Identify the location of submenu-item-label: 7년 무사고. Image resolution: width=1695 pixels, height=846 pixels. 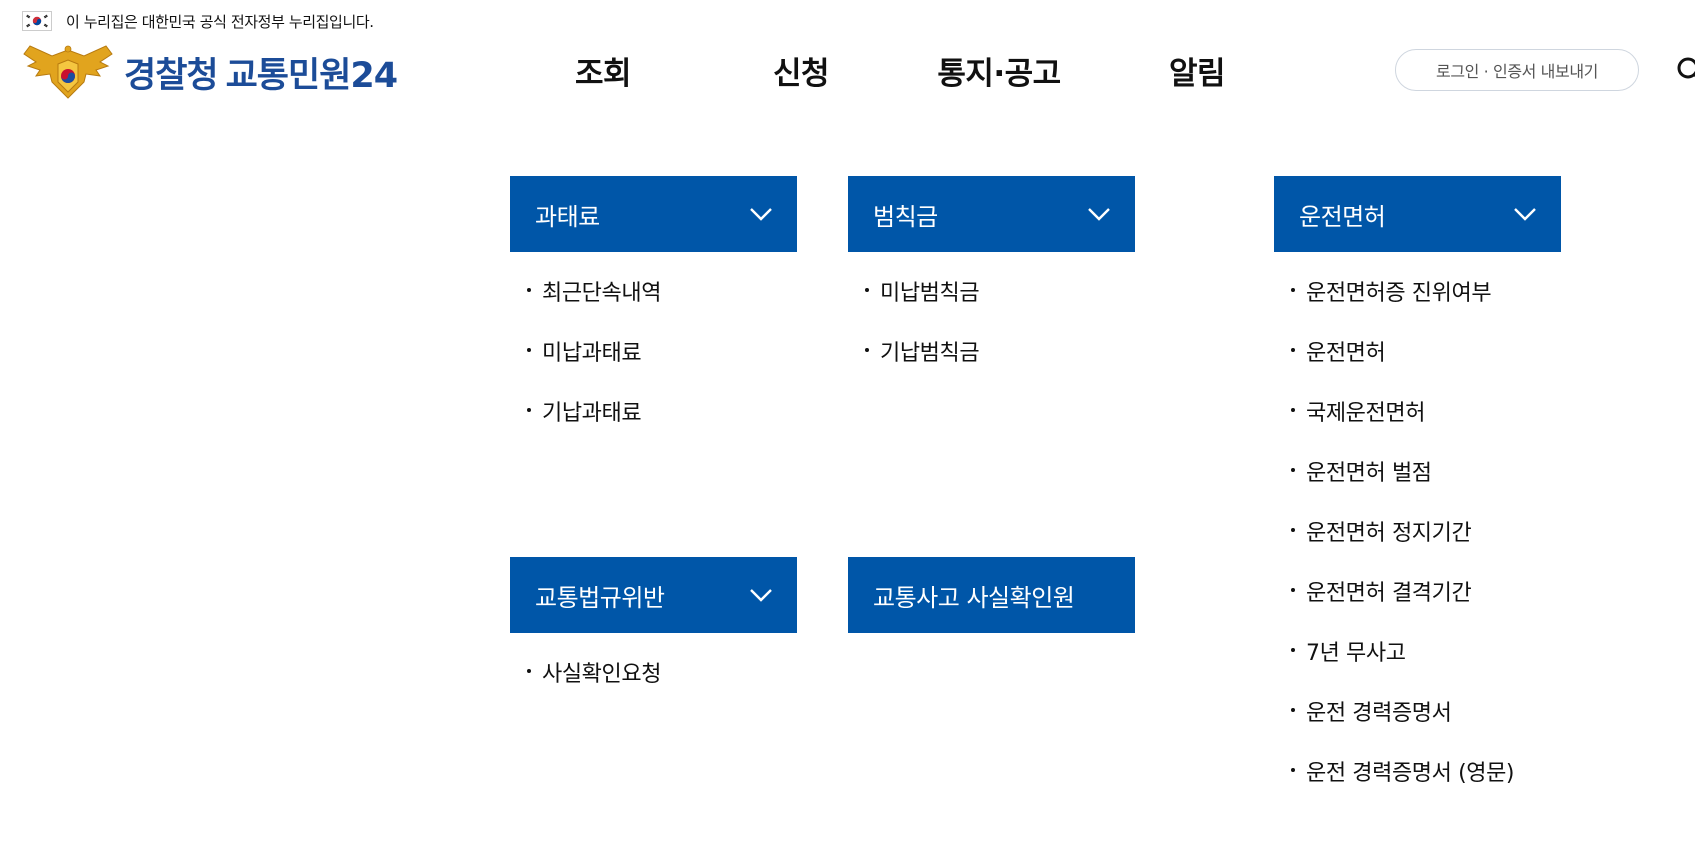
(1356, 653).